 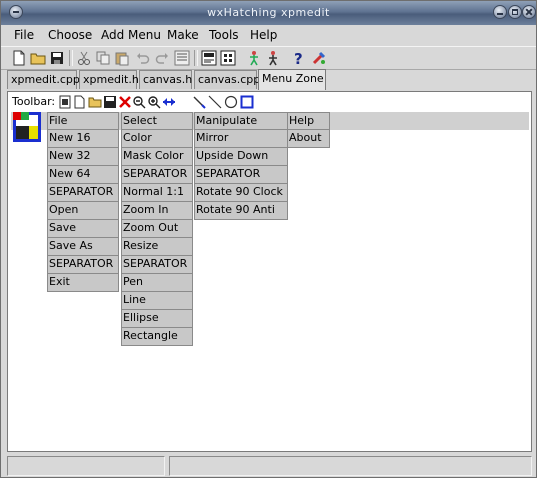 What do you see at coordinates (83, 121) in the screenshot?
I see `menu-entry: File` at bounding box center [83, 121].